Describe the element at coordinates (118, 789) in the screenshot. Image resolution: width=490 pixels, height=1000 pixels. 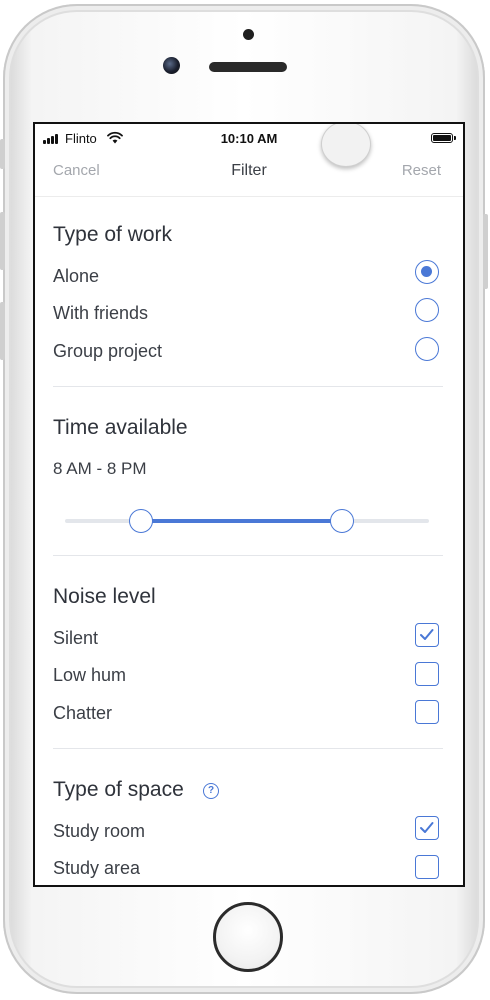
I see `section-title-type-of-space: Type of space` at that location.